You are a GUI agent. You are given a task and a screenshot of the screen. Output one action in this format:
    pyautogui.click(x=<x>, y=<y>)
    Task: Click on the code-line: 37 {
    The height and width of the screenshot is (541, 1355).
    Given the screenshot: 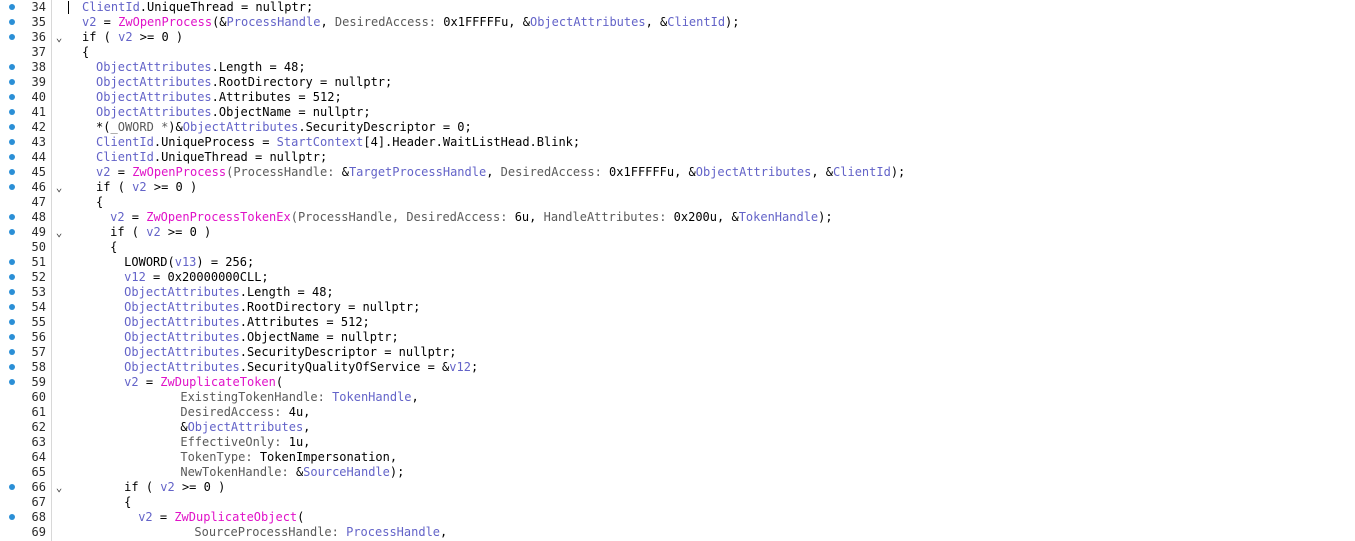 What is the action you would take?
    pyautogui.click(x=677, y=52)
    